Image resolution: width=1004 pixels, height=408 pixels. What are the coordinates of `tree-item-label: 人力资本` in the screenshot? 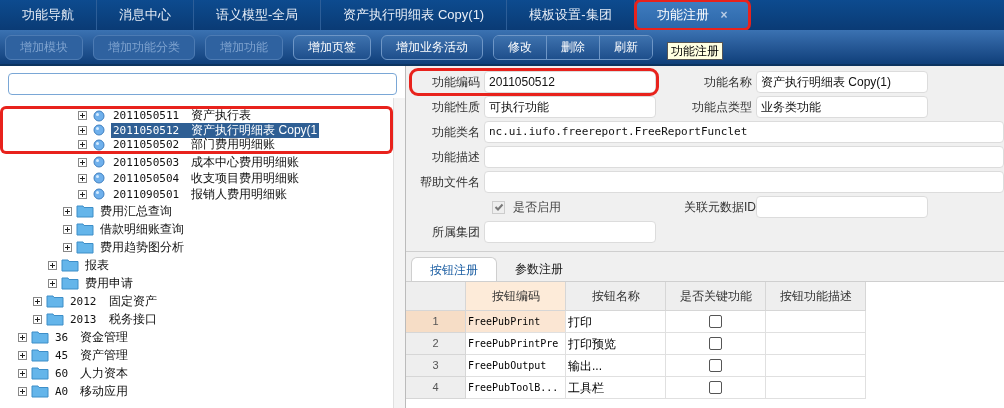 It's located at (104, 373).